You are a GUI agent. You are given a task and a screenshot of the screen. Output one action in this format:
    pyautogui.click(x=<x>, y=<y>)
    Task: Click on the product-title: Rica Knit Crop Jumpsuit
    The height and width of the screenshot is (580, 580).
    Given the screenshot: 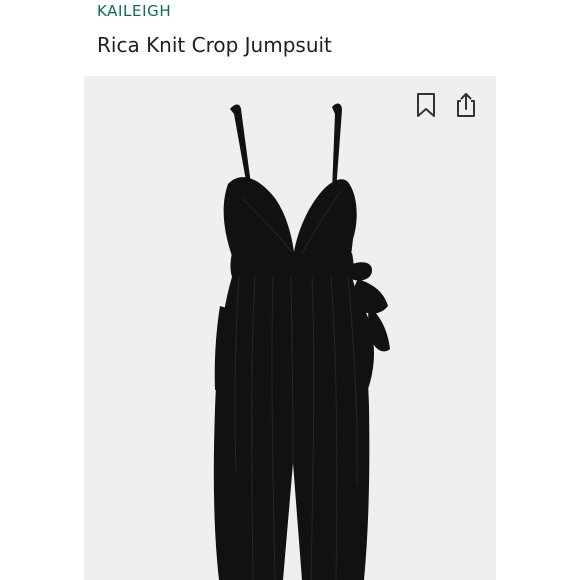 What is the action you would take?
    pyautogui.click(x=214, y=45)
    